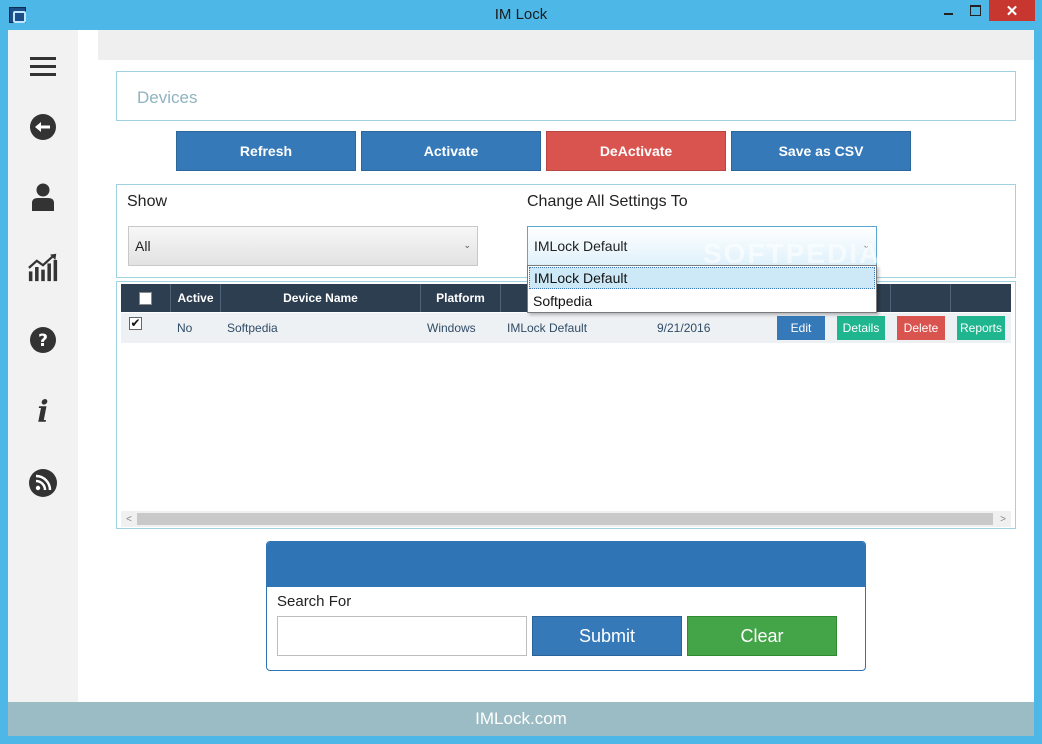 The width and height of the screenshot is (1042, 744). What do you see at coordinates (1003, 519) in the screenshot?
I see `scroll-right-icon: >` at bounding box center [1003, 519].